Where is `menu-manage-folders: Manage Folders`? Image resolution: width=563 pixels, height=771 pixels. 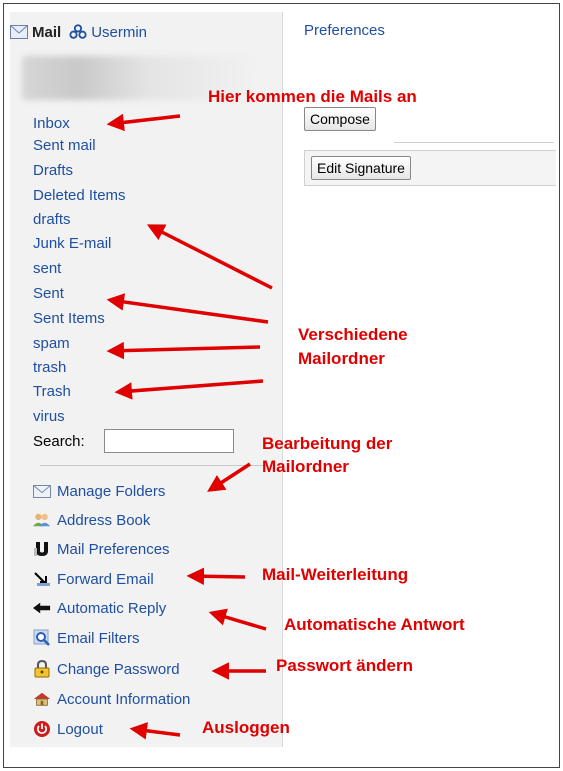 menu-manage-folders: Manage Folders is located at coordinates (99, 491).